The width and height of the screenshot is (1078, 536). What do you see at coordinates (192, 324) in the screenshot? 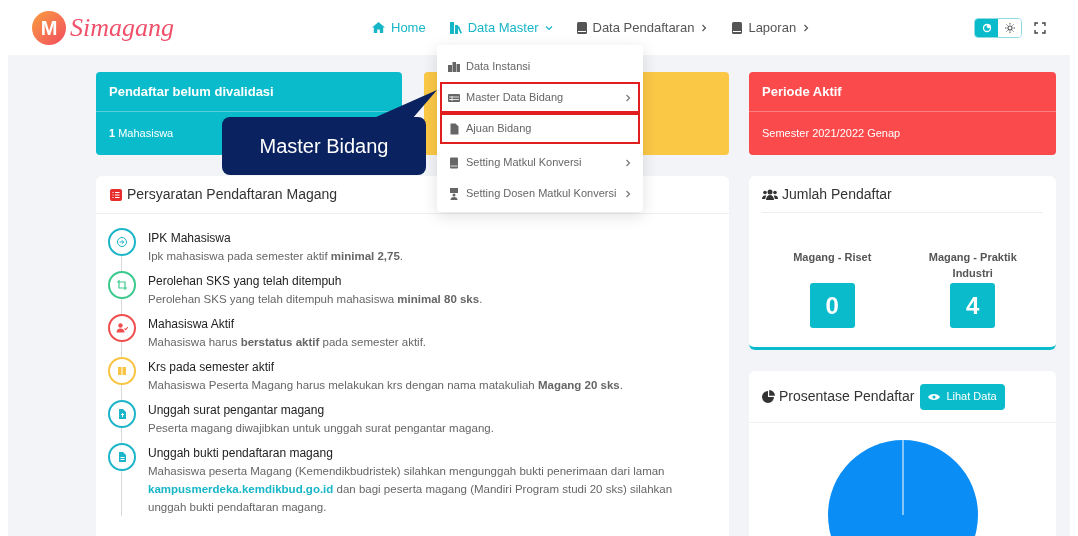
I see `step-title: Mahasiswa Aktif` at bounding box center [192, 324].